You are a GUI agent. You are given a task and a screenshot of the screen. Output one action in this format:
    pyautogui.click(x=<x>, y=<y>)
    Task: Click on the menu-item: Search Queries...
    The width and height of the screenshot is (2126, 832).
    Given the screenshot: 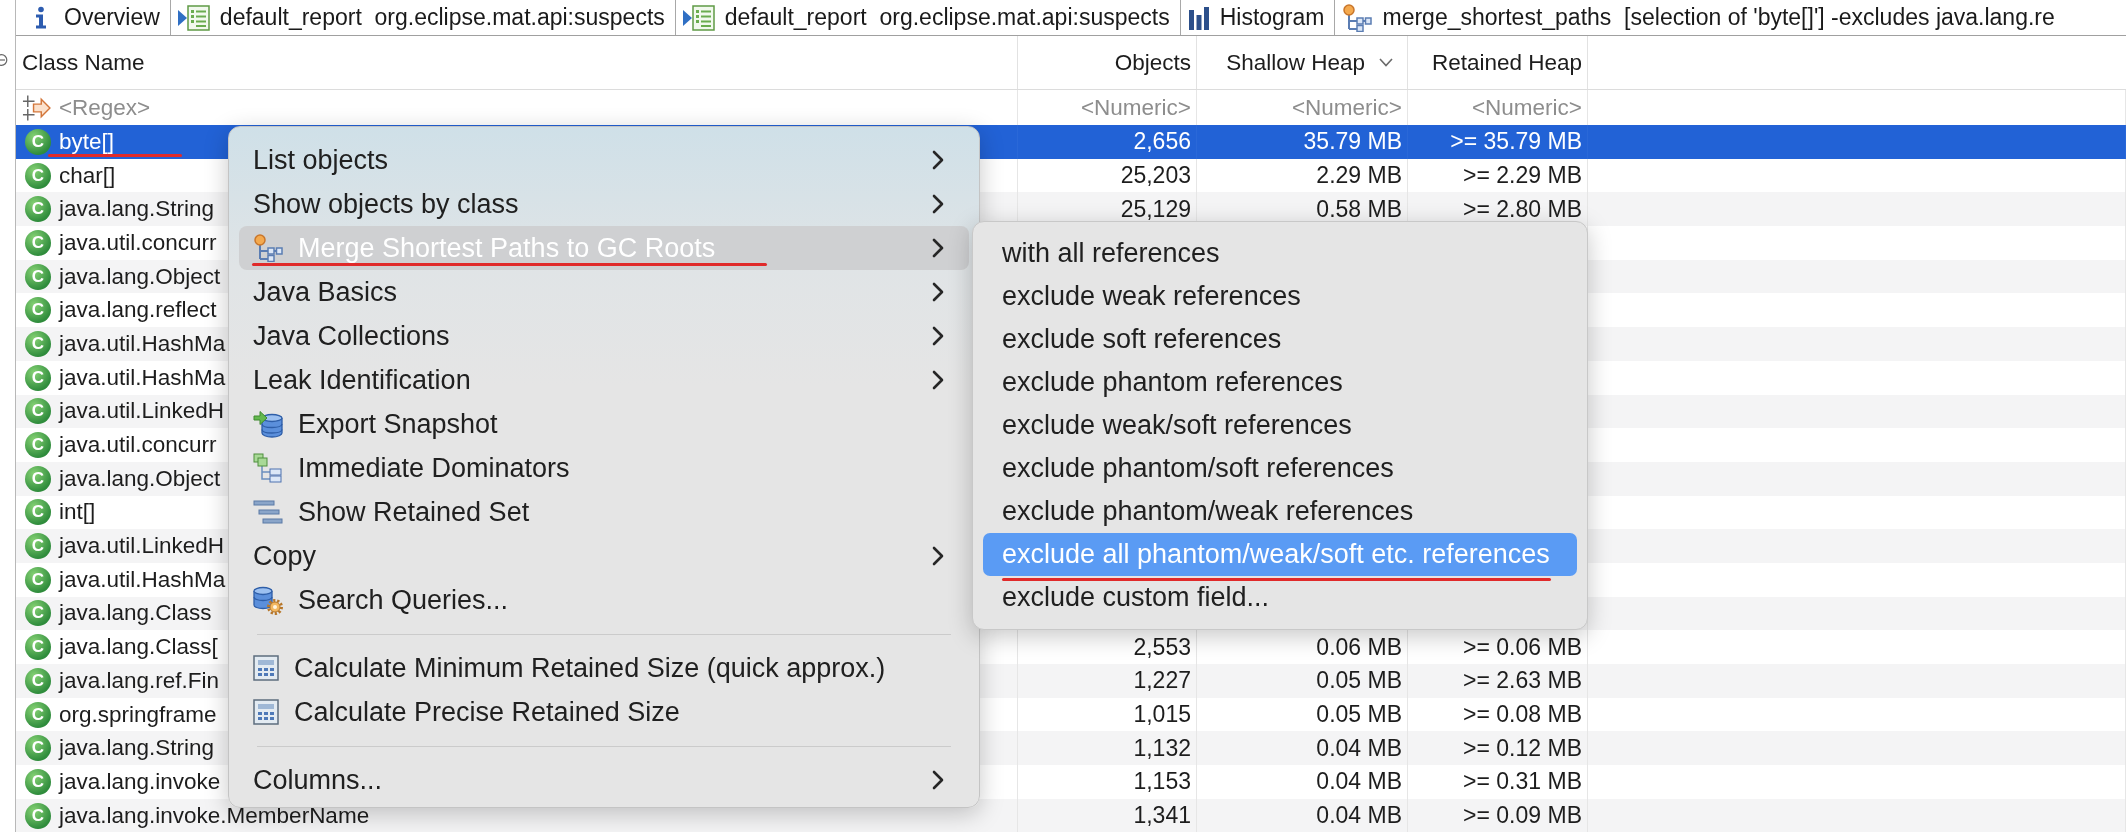 What is the action you would take?
    pyautogui.click(x=604, y=600)
    